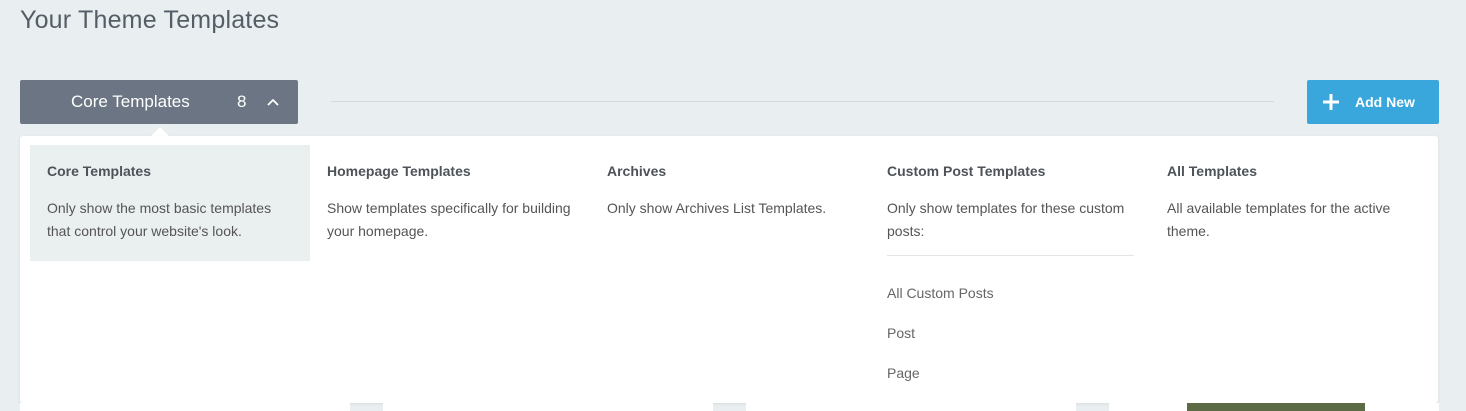 This screenshot has height=411, width=1466. I want to click on custom-post-item-all: All Custom Posts, so click(1010, 293).